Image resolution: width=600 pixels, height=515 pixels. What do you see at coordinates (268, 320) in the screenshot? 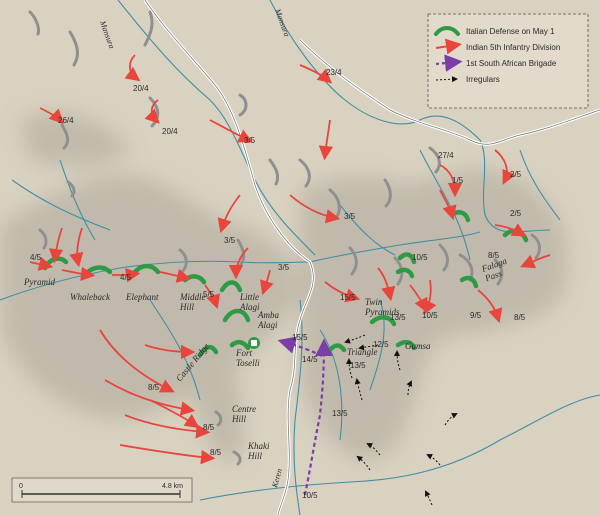
I see `place-label: Amba Alagi` at bounding box center [268, 320].